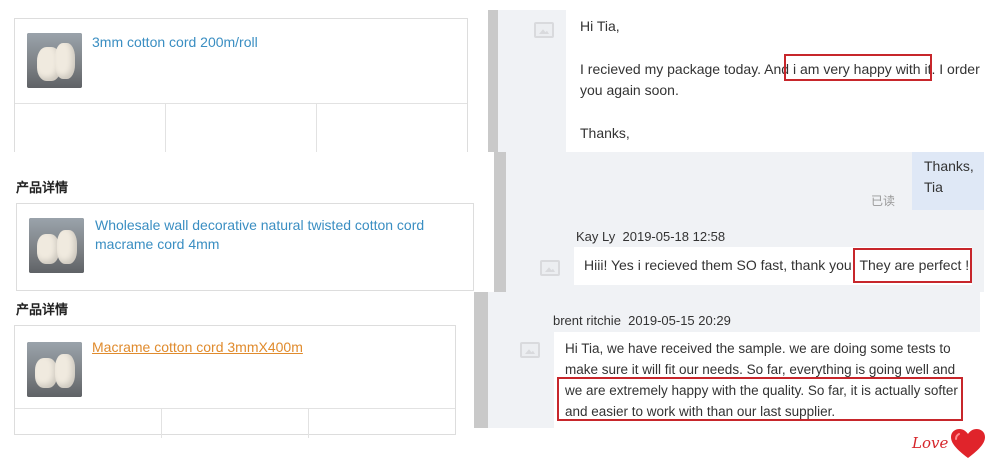  What do you see at coordinates (629, 90) in the screenshot?
I see `message-line: you again soon.` at bounding box center [629, 90].